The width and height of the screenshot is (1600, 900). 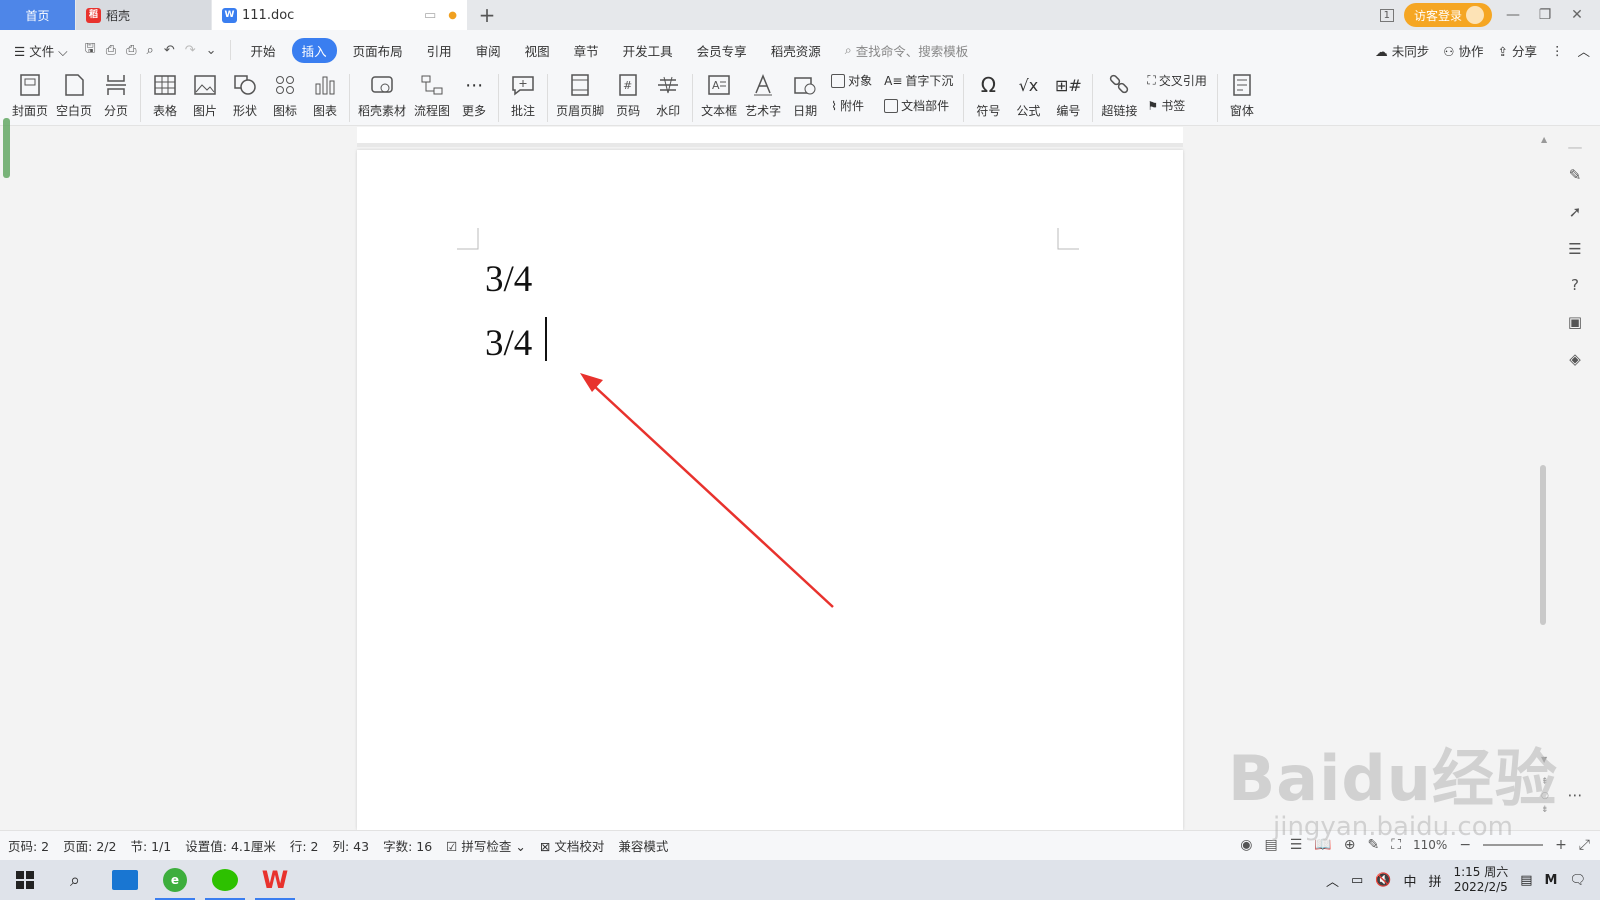 What do you see at coordinates (1393, 778) in the screenshot?
I see `watermark-brand: Baidu经验` at bounding box center [1393, 778].